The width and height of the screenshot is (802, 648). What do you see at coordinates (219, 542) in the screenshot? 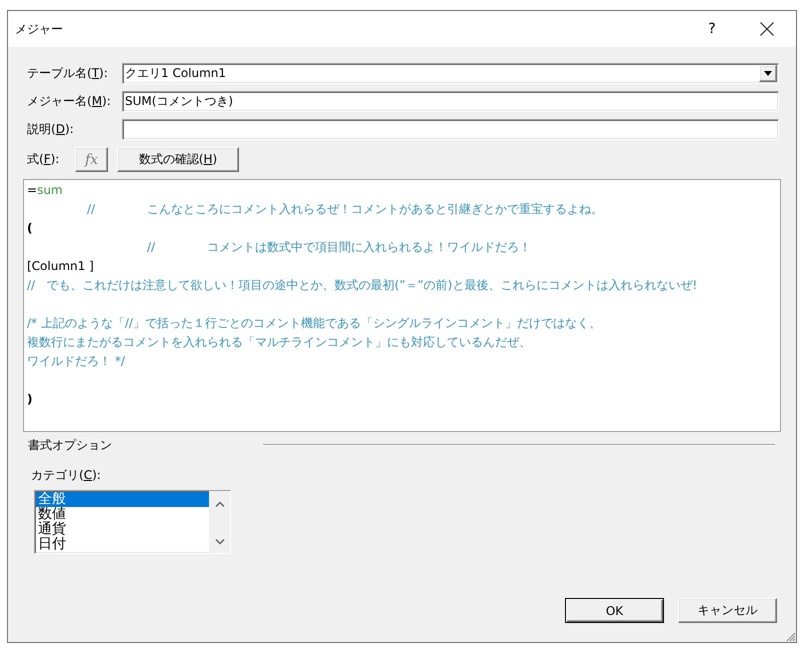
I see `chevron-down-icon` at bounding box center [219, 542].